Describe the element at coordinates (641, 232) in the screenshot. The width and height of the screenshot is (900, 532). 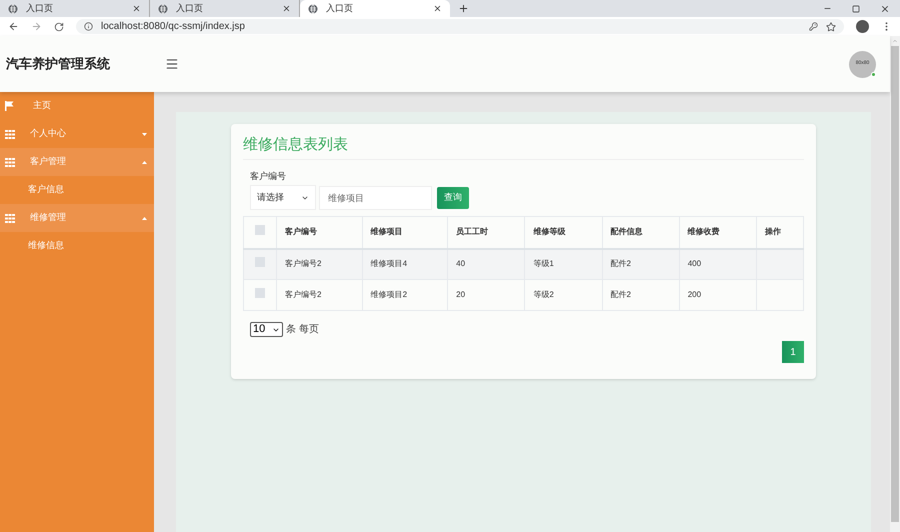
I see `column-header: 配件信息` at that location.